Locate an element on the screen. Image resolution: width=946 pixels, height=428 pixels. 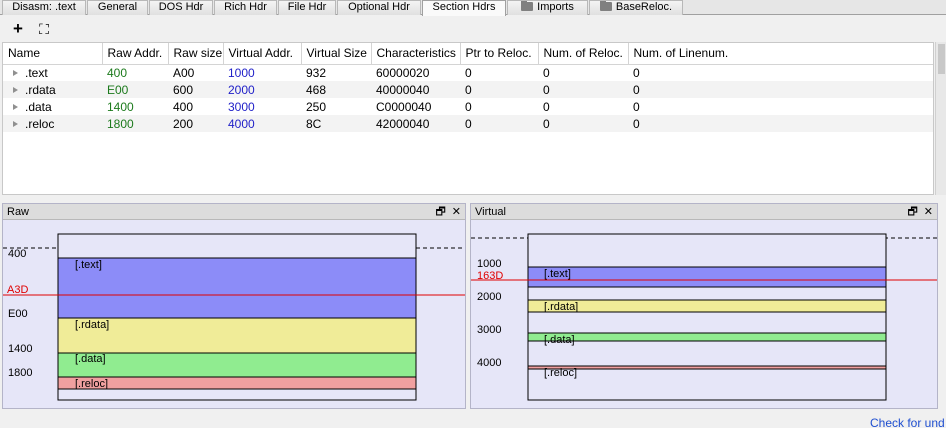
raw-section-text-label: [.text] is located at coordinates (88, 265).